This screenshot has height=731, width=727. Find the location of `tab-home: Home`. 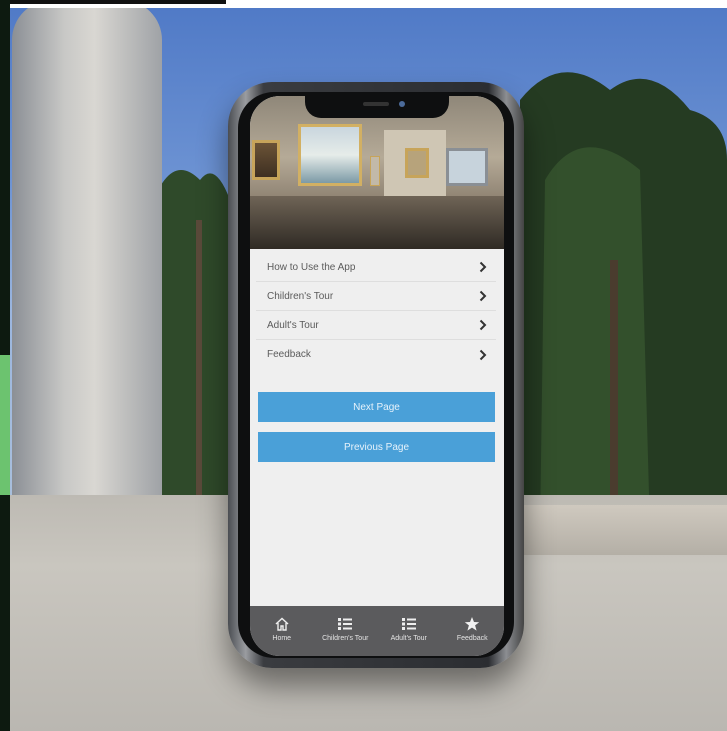

tab-home: Home is located at coordinates (282, 631).